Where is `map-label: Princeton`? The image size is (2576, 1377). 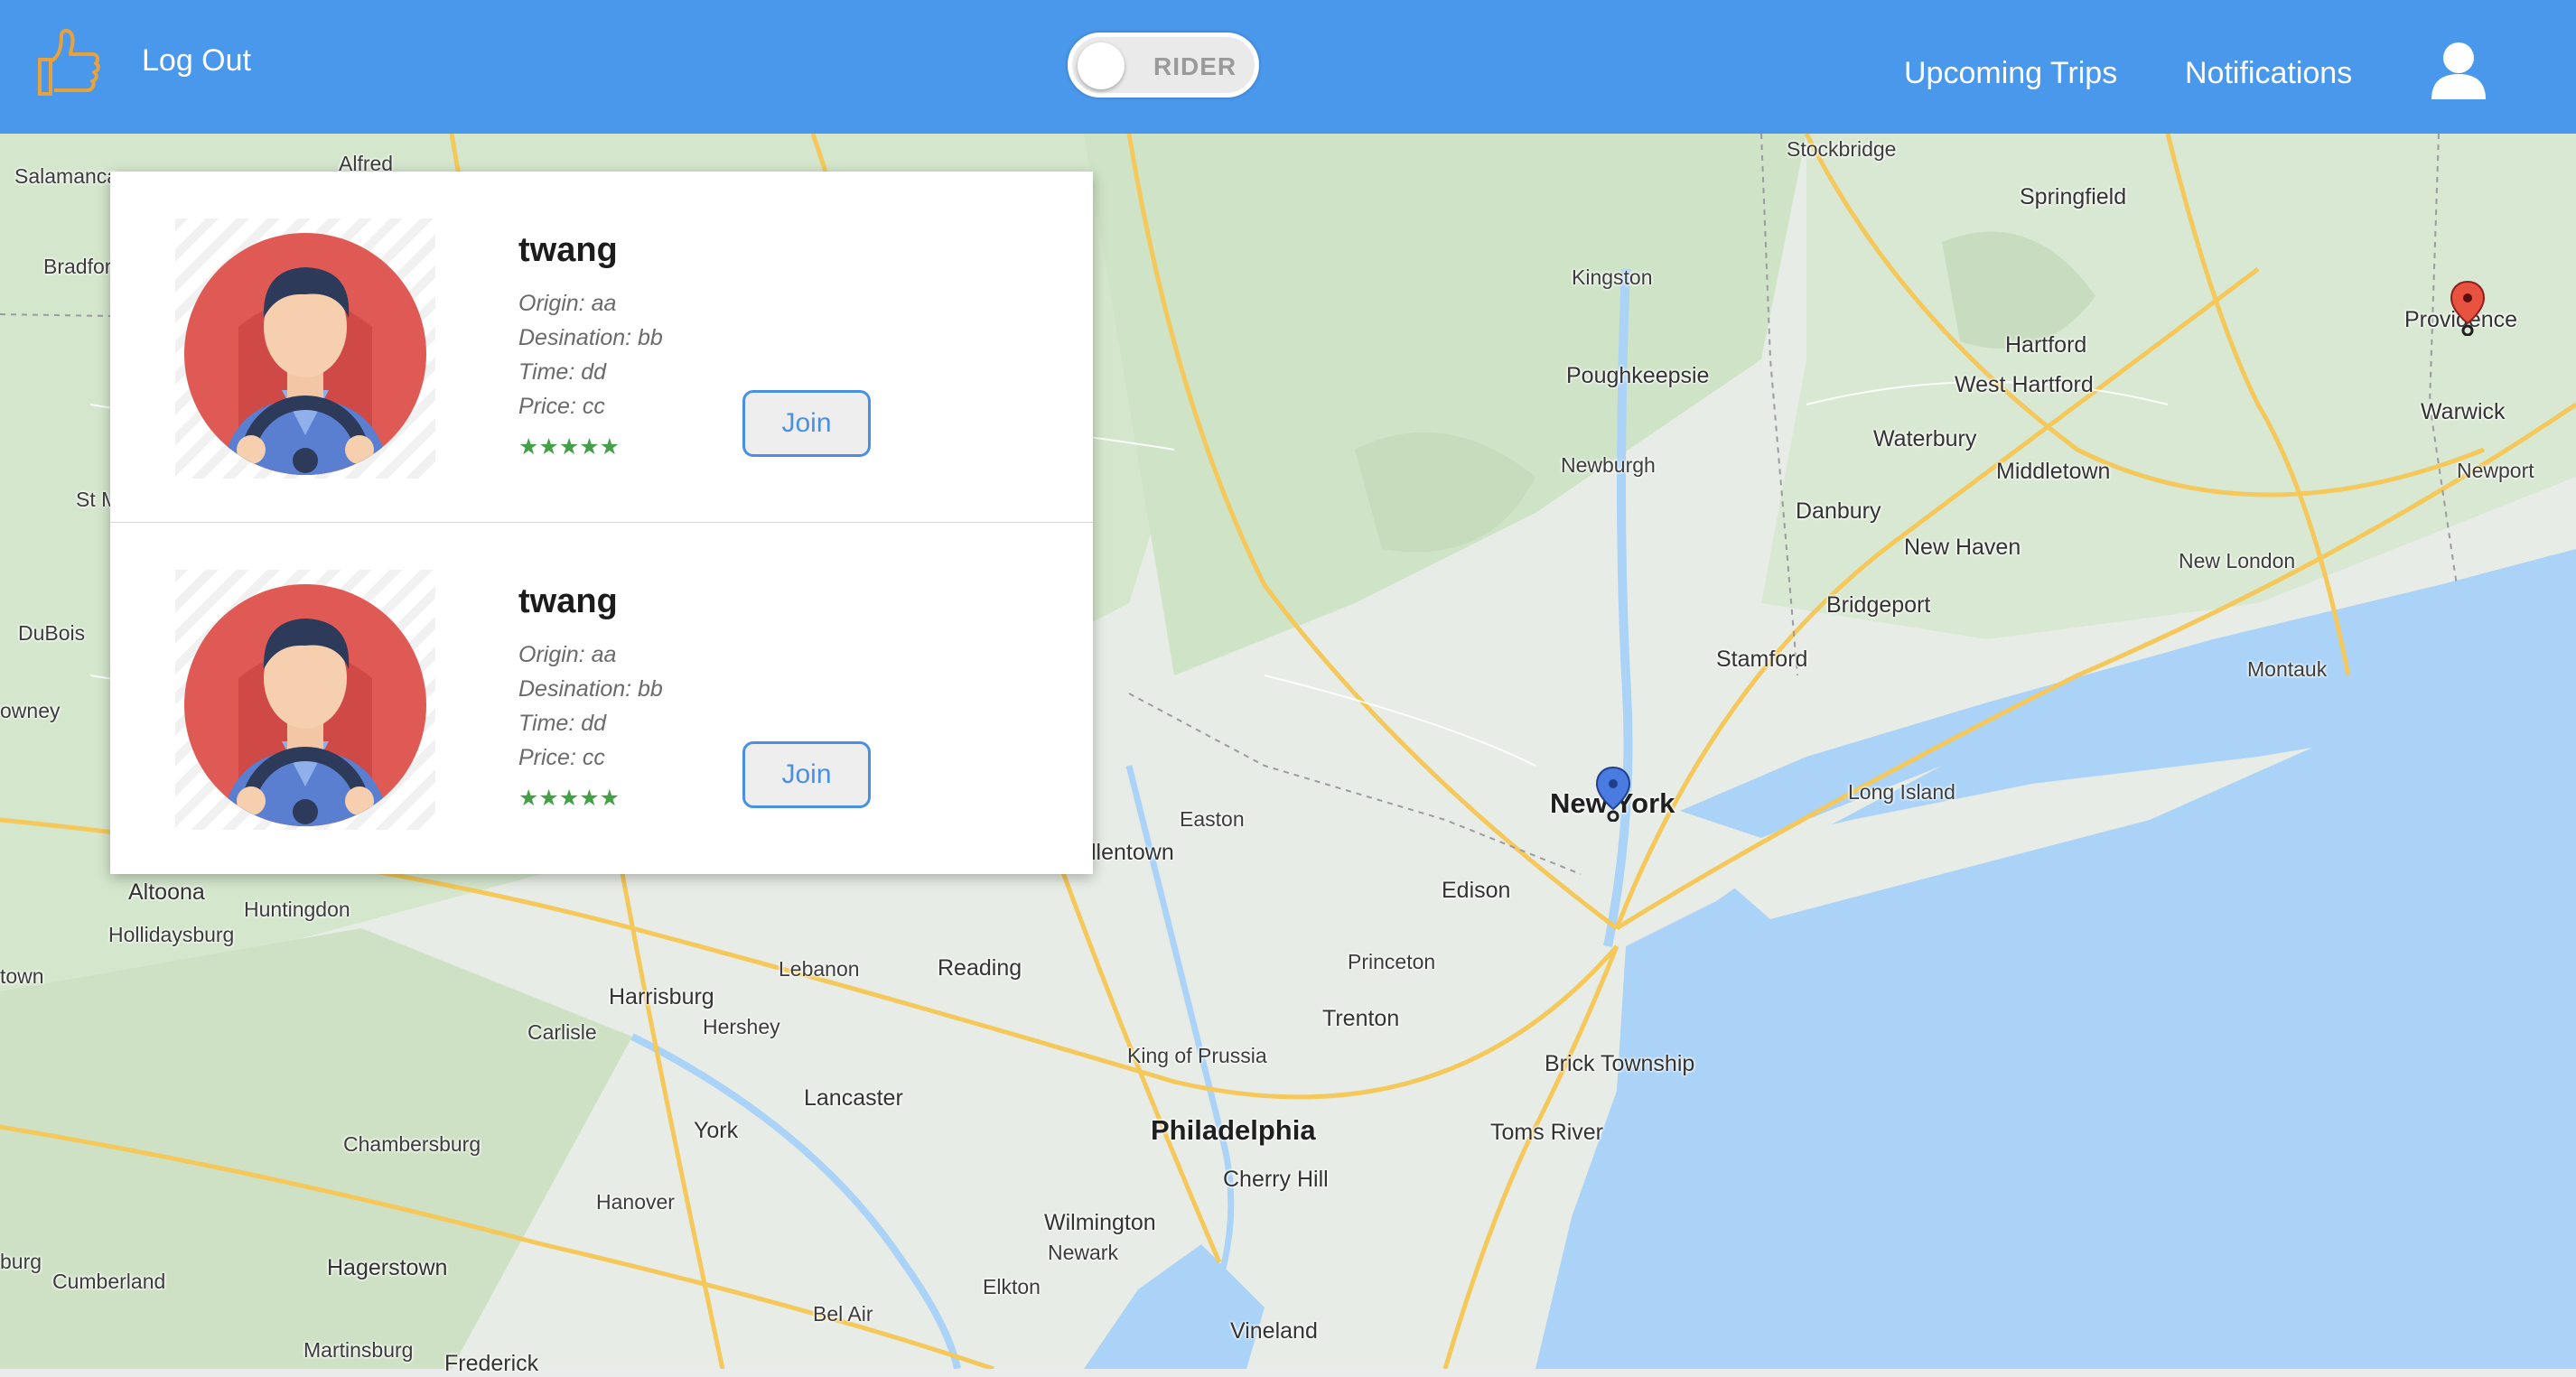
map-label: Princeton is located at coordinates (1392, 961).